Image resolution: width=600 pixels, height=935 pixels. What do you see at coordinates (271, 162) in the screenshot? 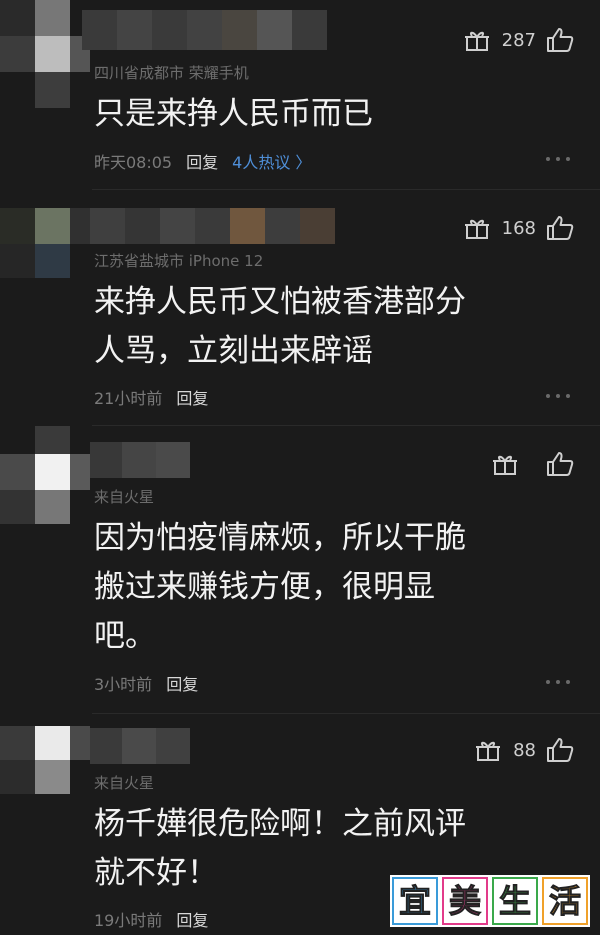
I see `hot-discussion-link: 4人热议 〉` at bounding box center [271, 162].